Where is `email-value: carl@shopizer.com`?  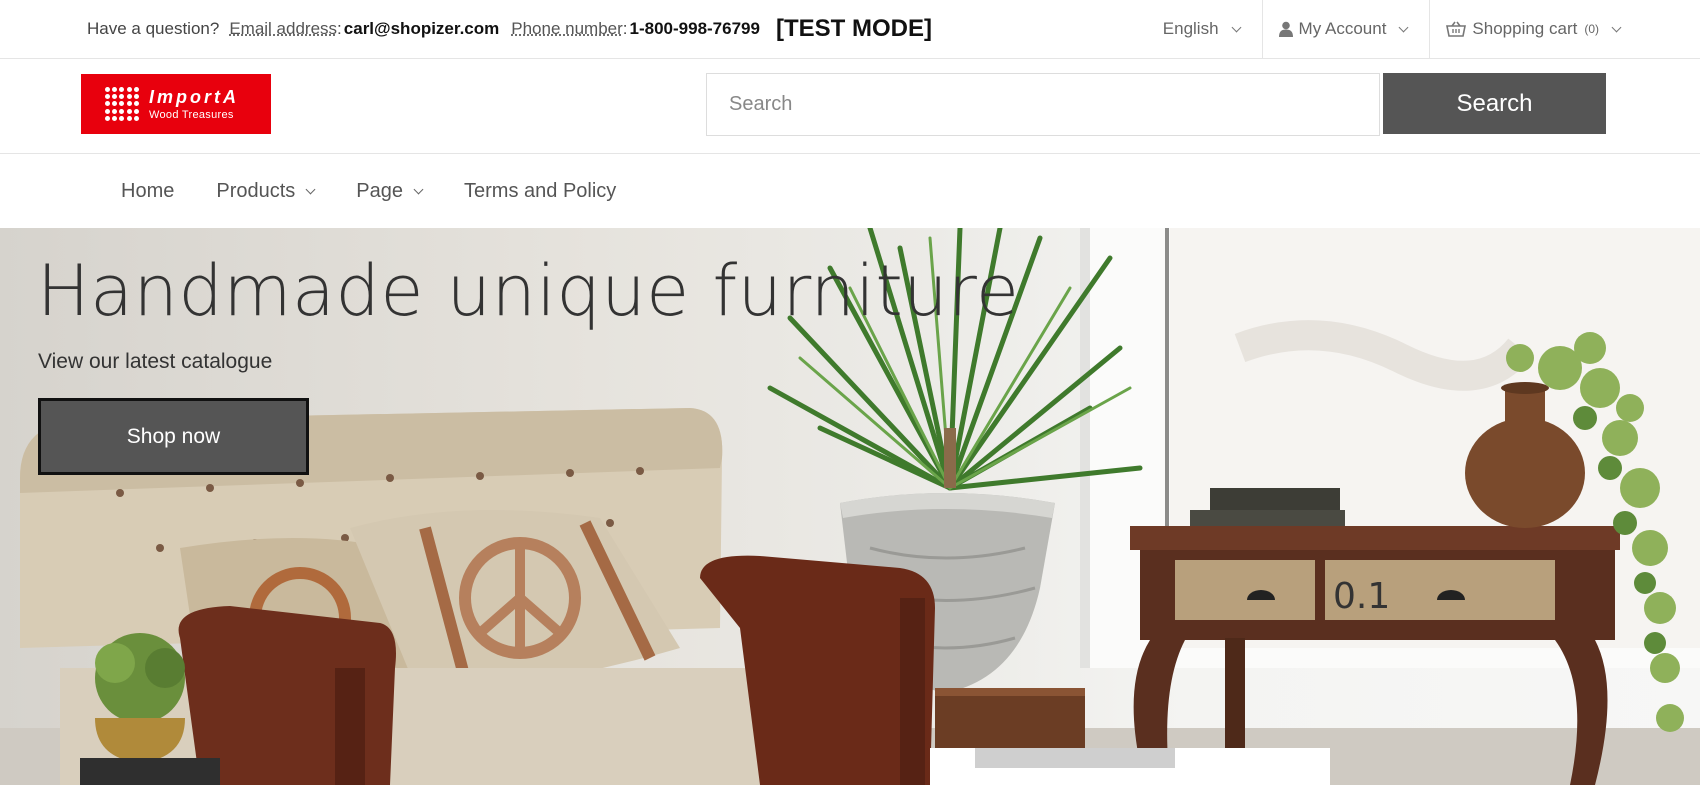 email-value: carl@shopizer.com is located at coordinates (421, 29).